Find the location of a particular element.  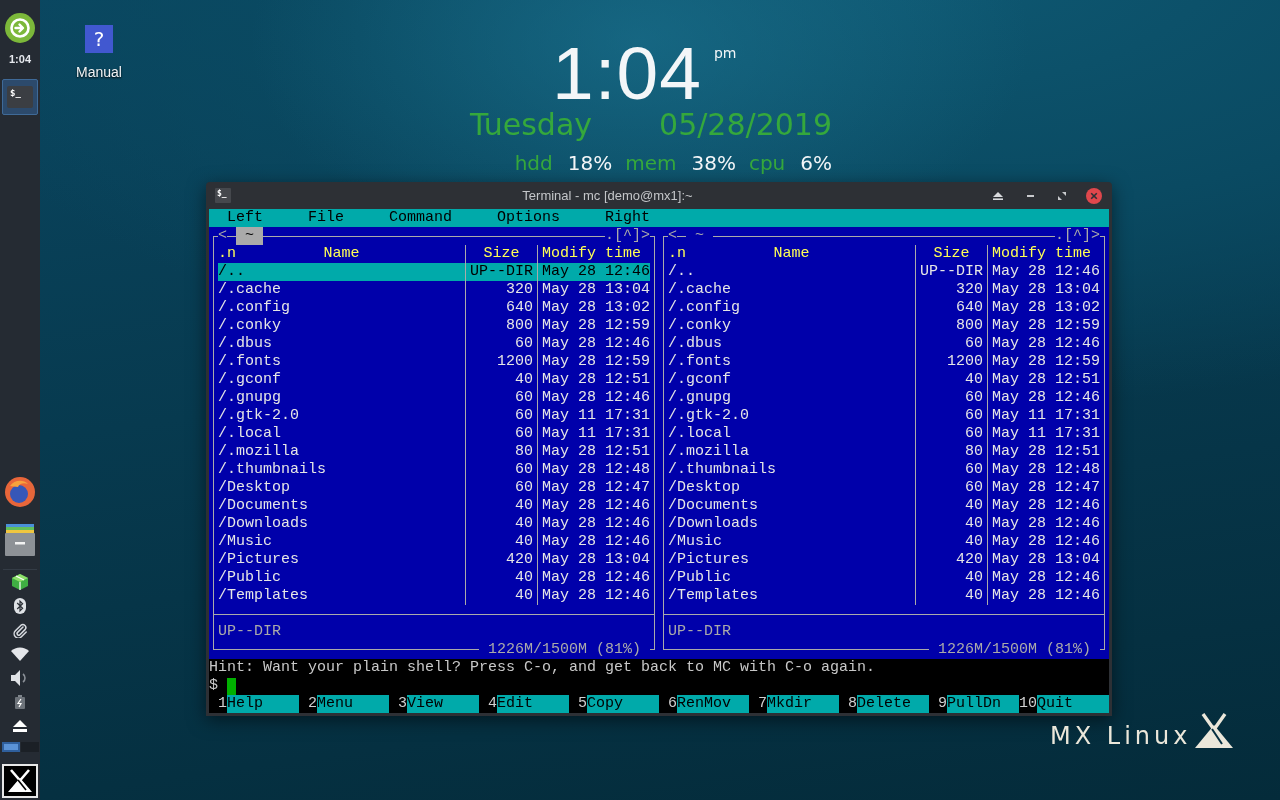

bluetooth-icon is located at coordinates (20, 606).